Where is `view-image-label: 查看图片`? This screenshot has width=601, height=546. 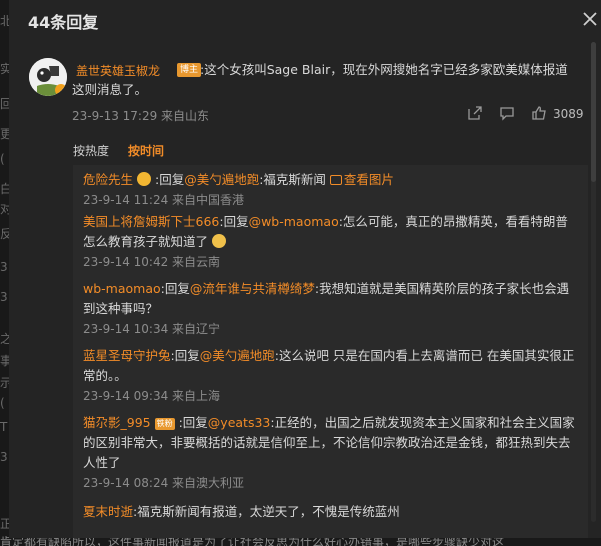
view-image-label: 查看图片 is located at coordinates (368, 179).